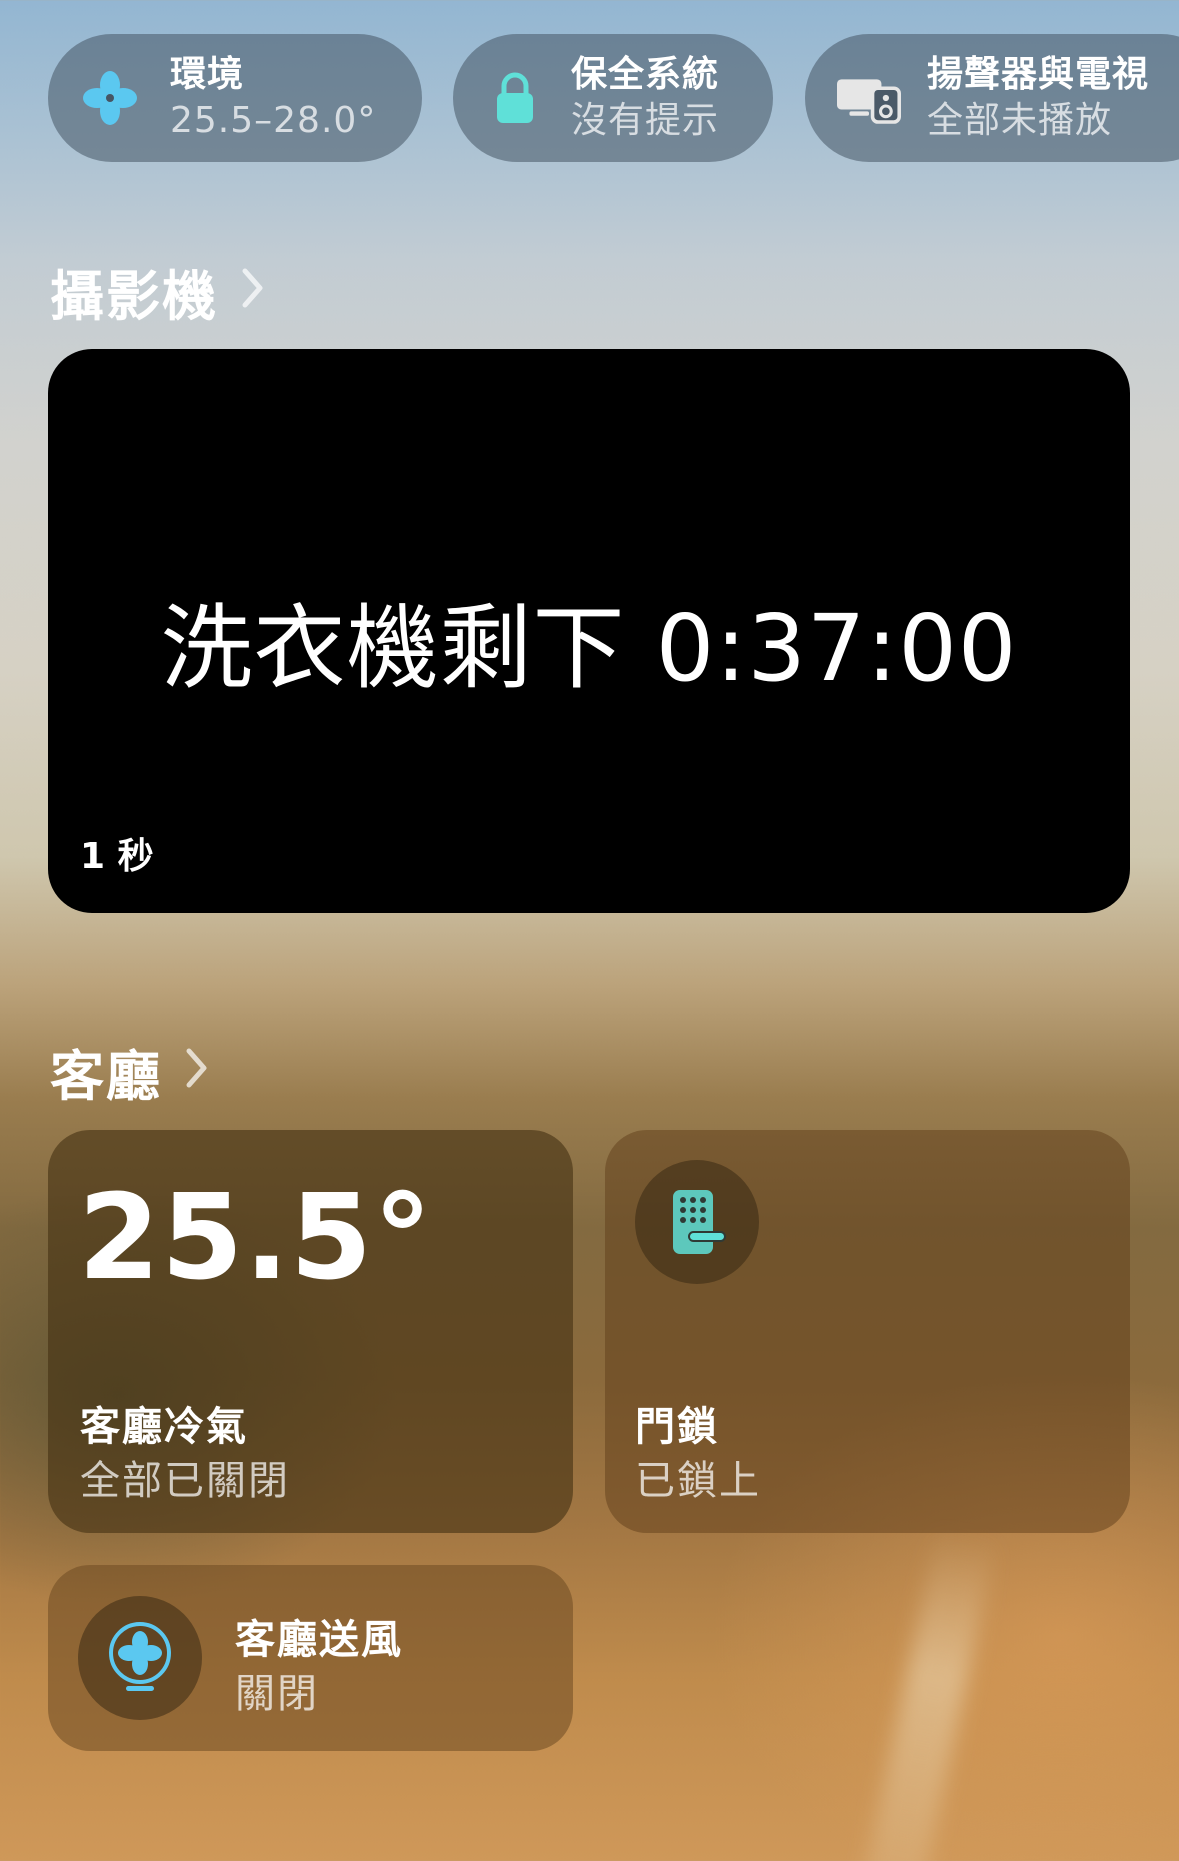 The width and height of the screenshot is (1179, 1861). Describe the element at coordinates (319, 1640) in the screenshot. I see `fan-name: 客廳送風` at that location.